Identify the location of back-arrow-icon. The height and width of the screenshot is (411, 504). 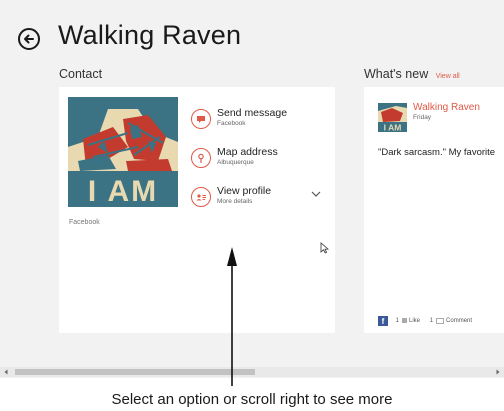
(29, 39).